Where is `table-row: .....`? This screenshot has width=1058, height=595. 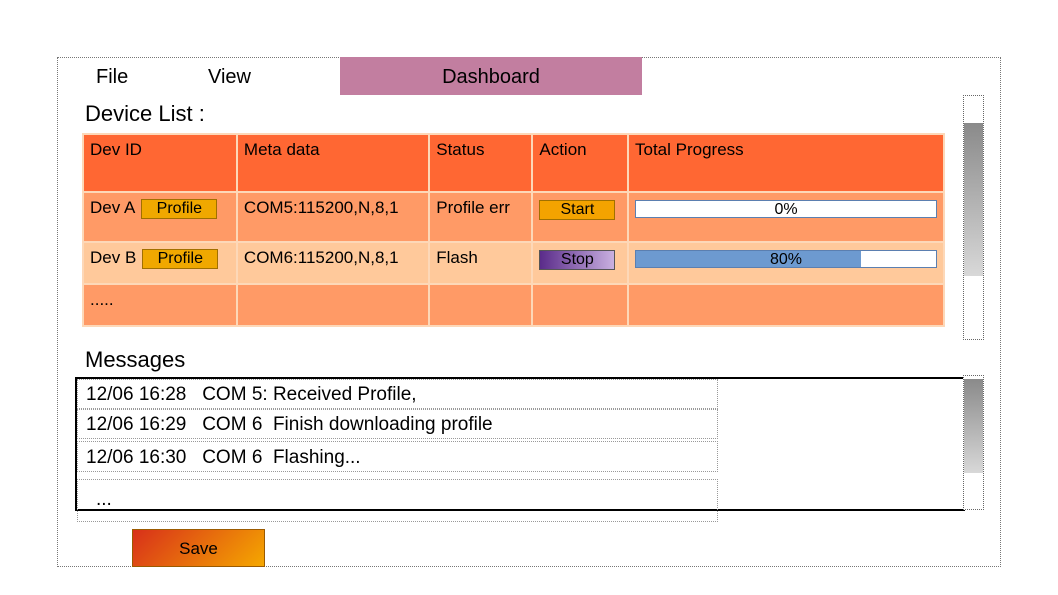
table-row: ..... is located at coordinates (513, 305).